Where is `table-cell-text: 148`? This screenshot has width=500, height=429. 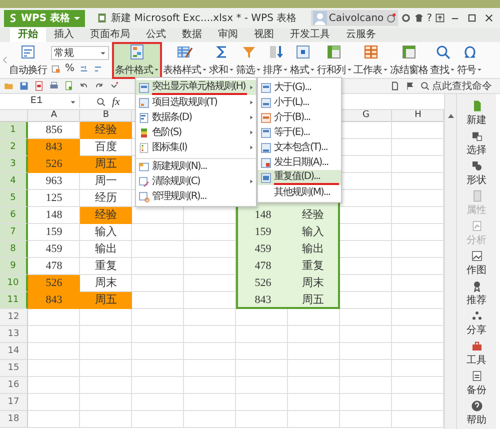 table-cell-text: 148 is located at coordinates (54, 215).